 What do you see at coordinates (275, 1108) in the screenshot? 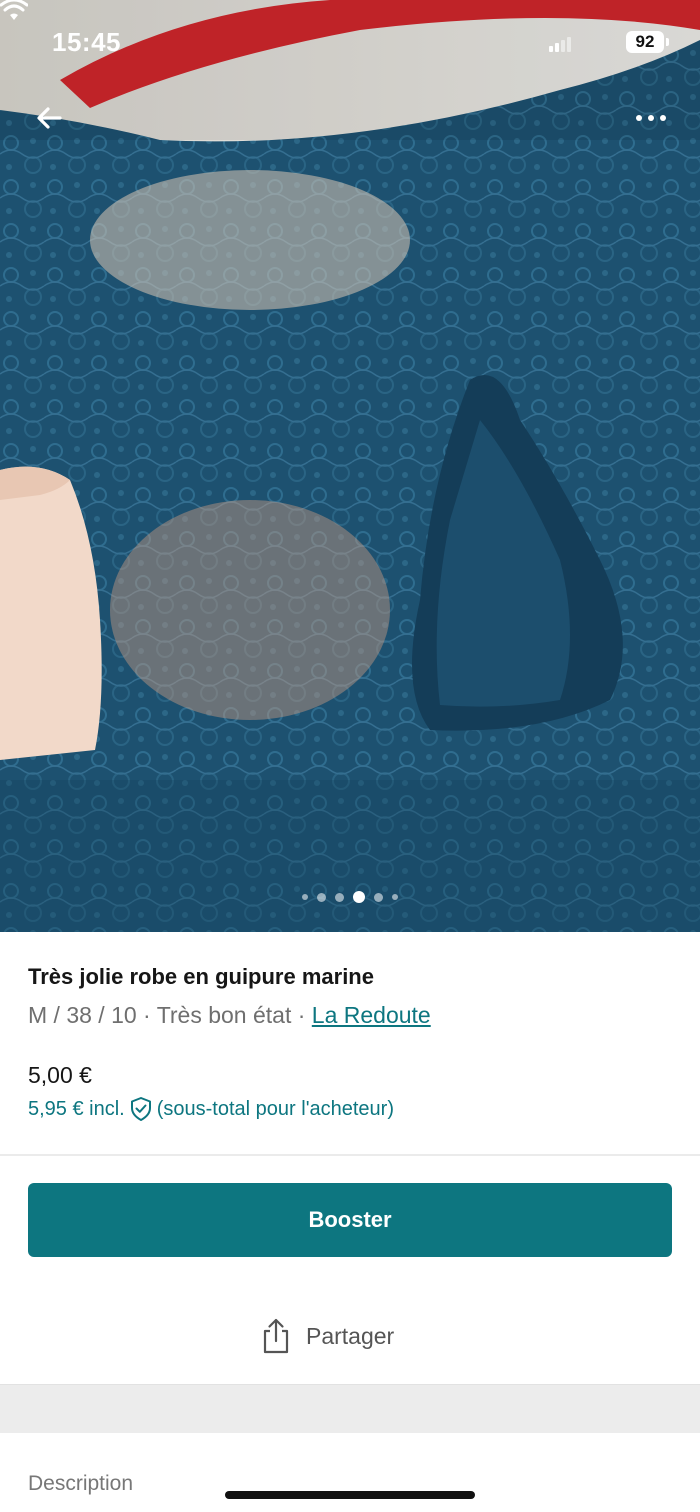
I see `buyer-price-note: (sous-total pour l'acheteur)` at bounding box center [275, 1108].